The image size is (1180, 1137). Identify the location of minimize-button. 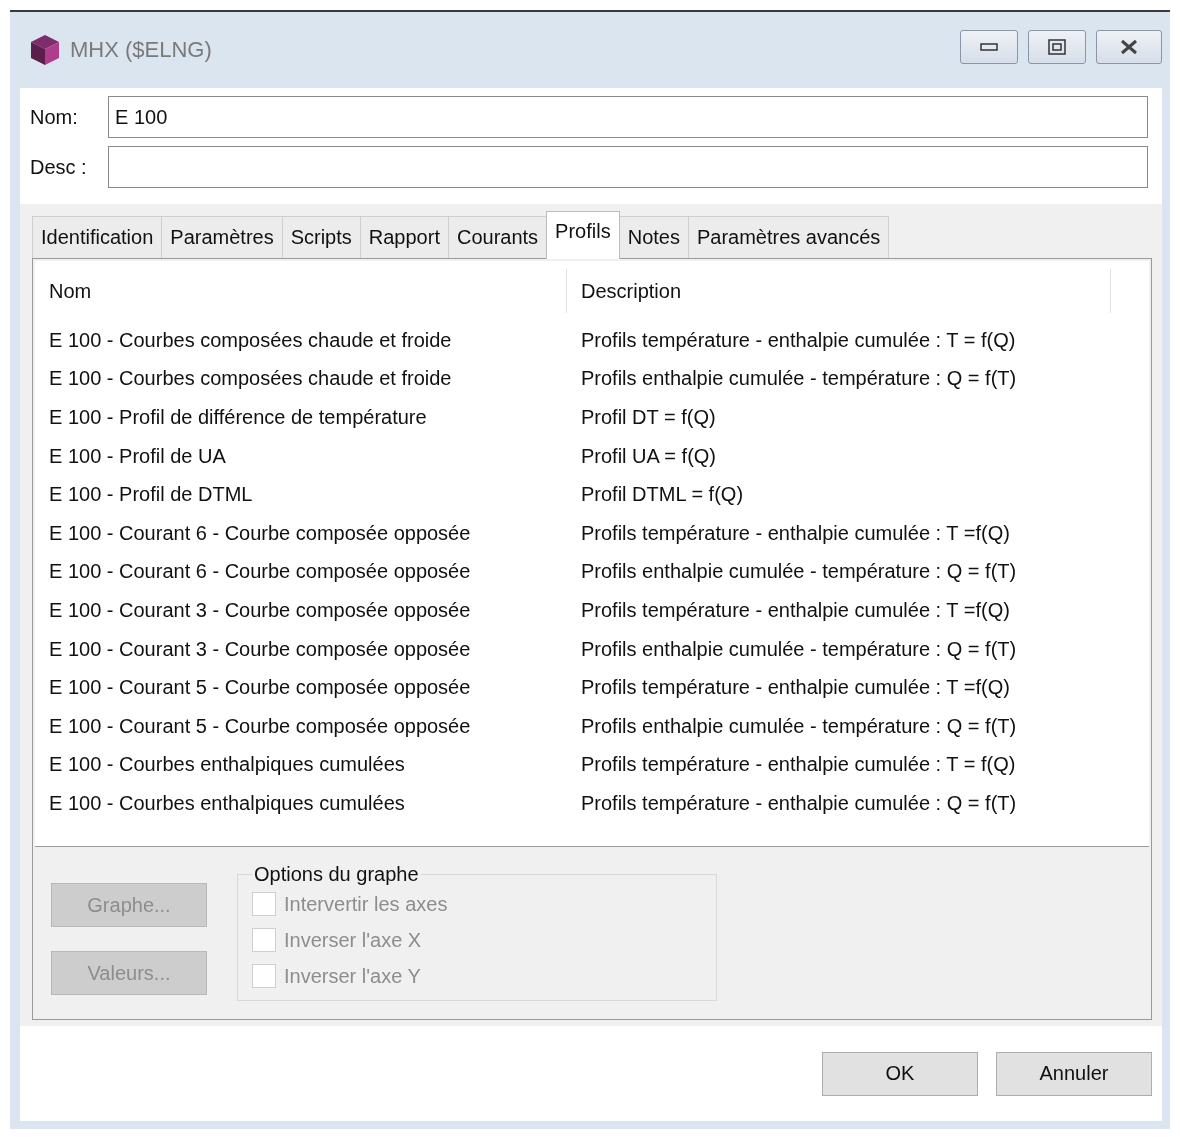
(989, 47).